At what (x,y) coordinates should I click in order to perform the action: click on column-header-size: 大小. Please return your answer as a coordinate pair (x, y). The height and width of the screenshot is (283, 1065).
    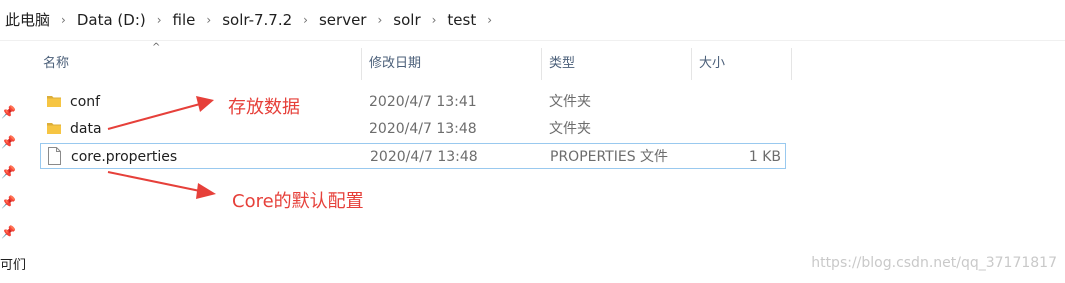
    Looking at the image, I should click on (743, 64).